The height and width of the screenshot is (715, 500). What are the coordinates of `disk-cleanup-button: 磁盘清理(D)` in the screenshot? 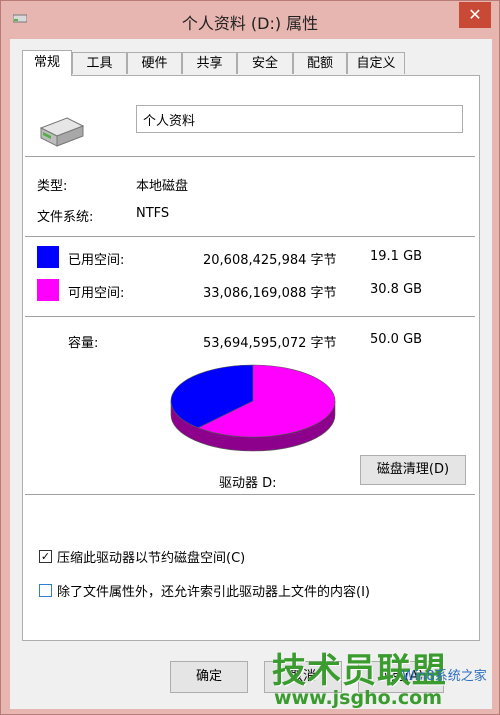 It's located at (413, 470).